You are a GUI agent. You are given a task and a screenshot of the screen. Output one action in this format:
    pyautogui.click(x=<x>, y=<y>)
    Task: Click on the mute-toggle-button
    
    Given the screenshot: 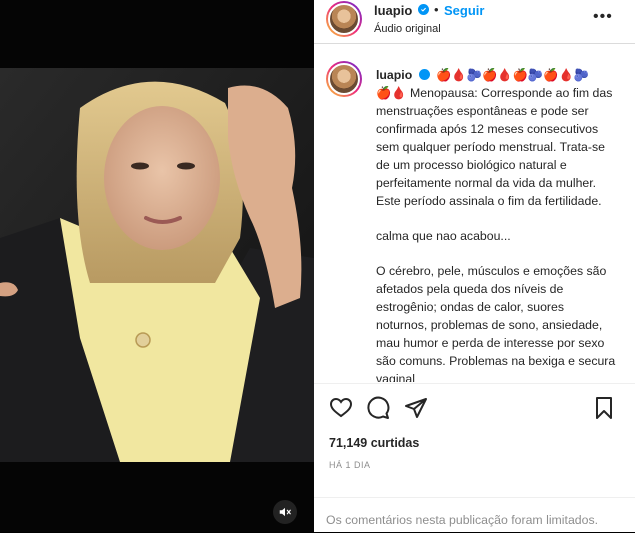 What is the action you would take?
    pyautogui.click(x=285, y=512)
    